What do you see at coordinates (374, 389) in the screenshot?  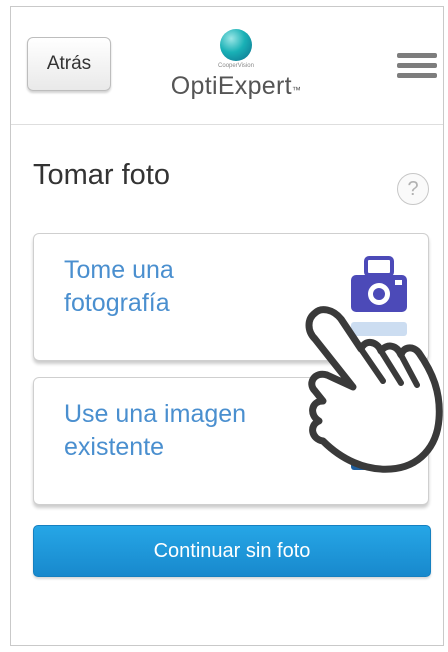 I see `pointing-hand-icon` at bounding box center [374, 389].